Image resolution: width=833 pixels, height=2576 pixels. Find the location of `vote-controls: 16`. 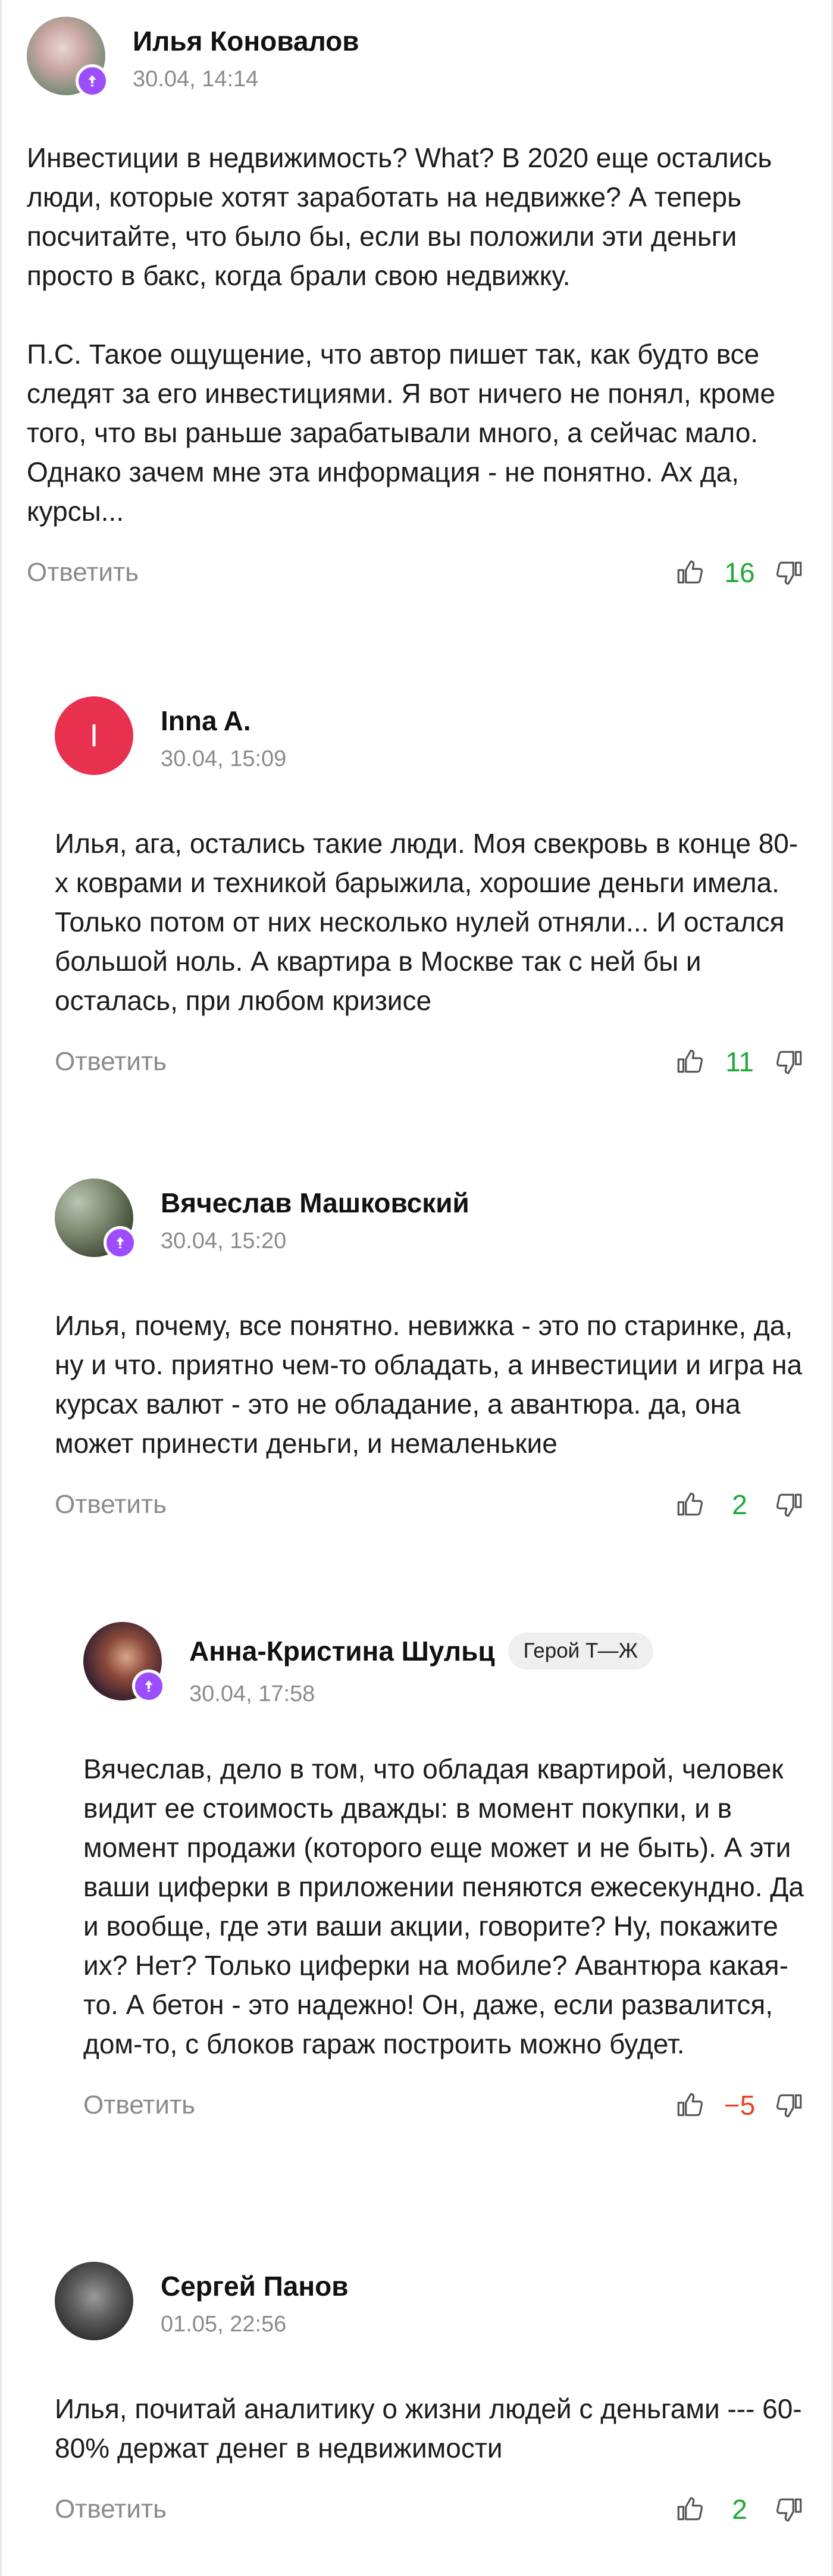

vote-controls: 16 is located at coordinates (739, 572).